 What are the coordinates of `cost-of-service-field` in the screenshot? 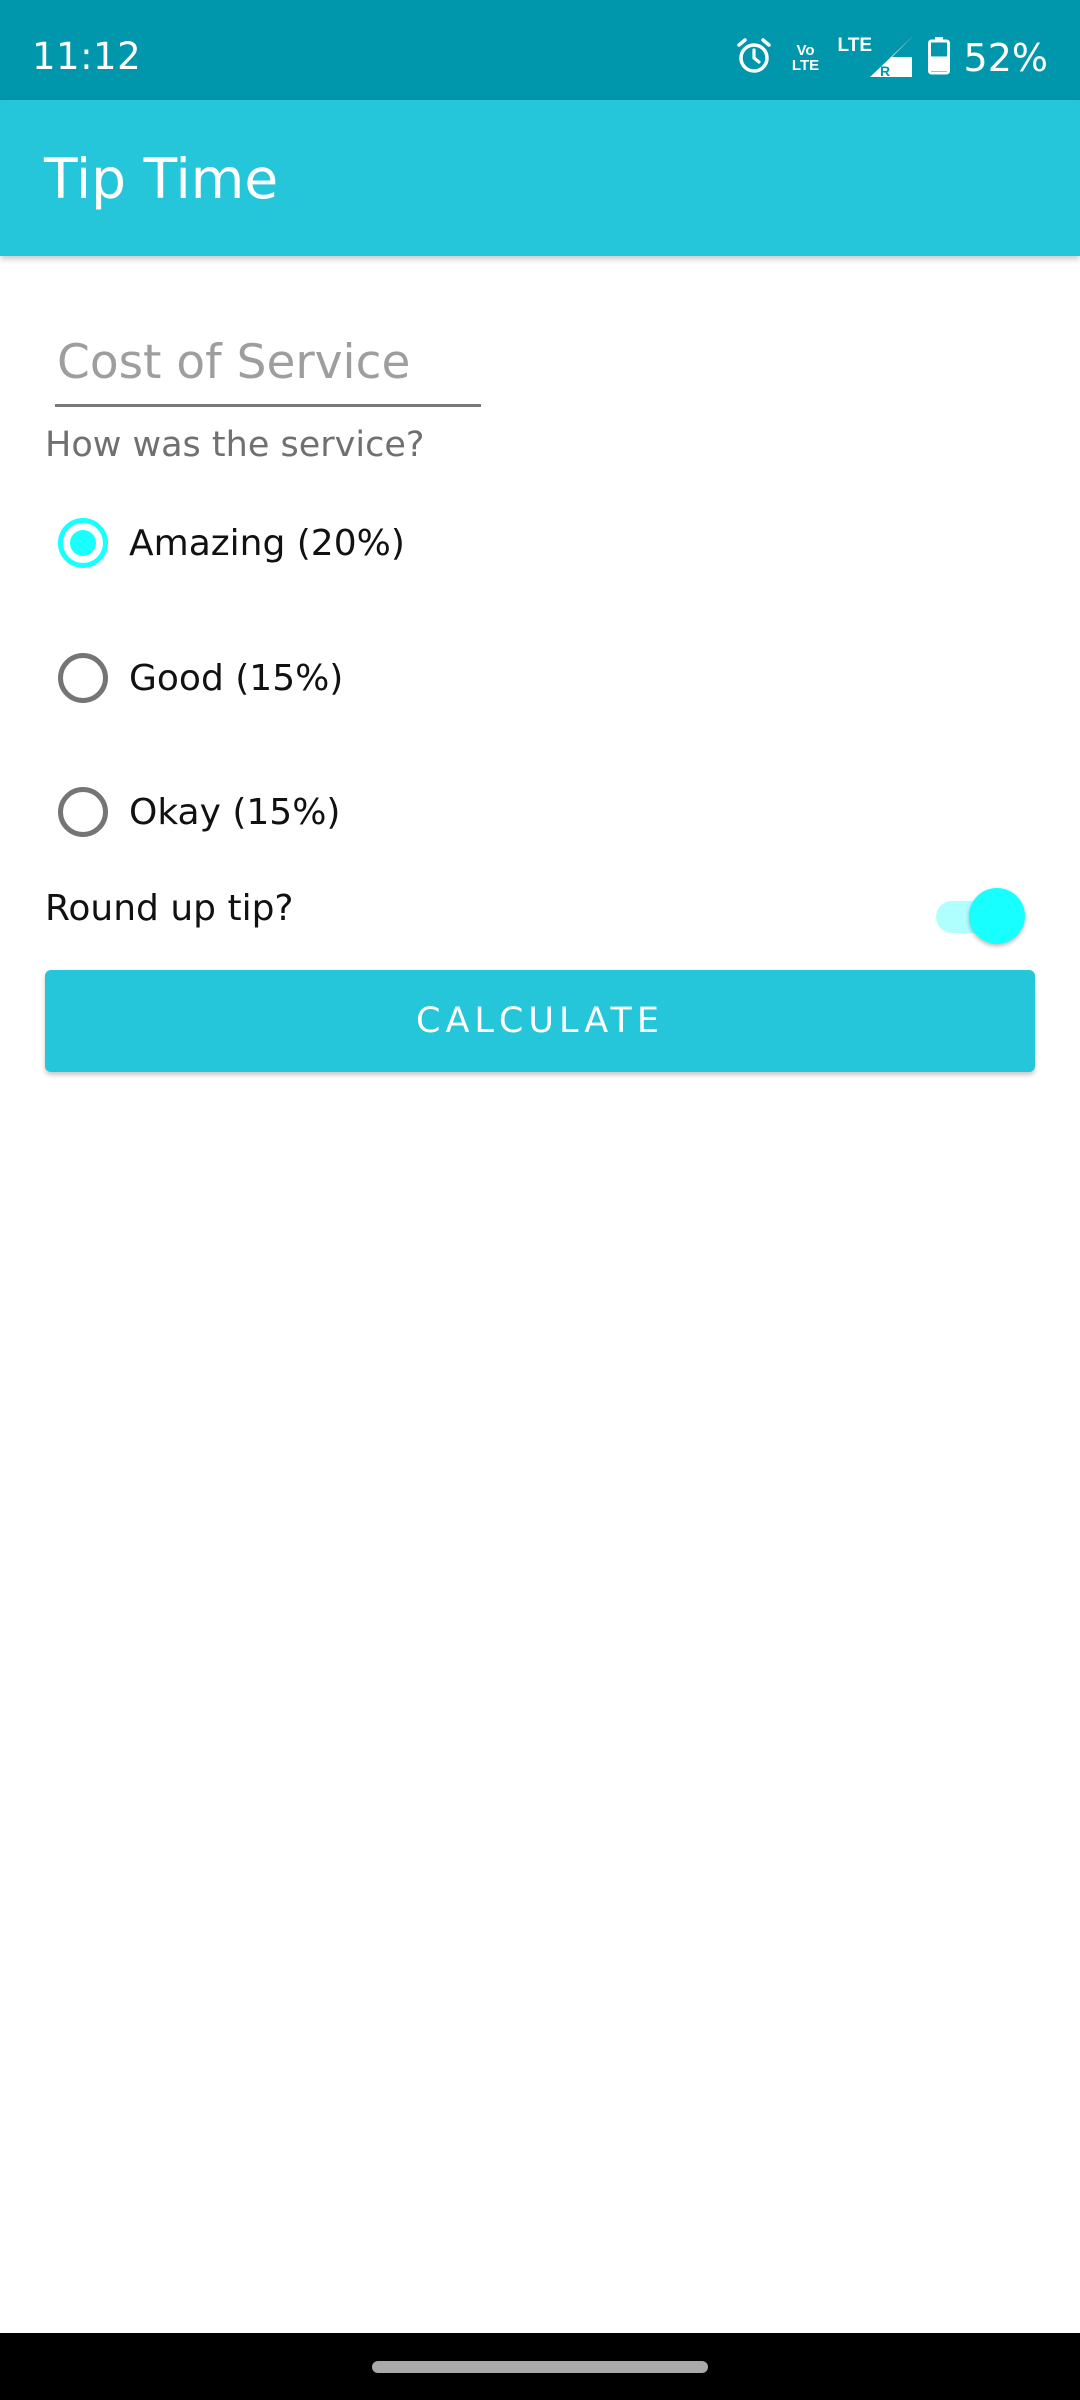 It's located at (269, 363).